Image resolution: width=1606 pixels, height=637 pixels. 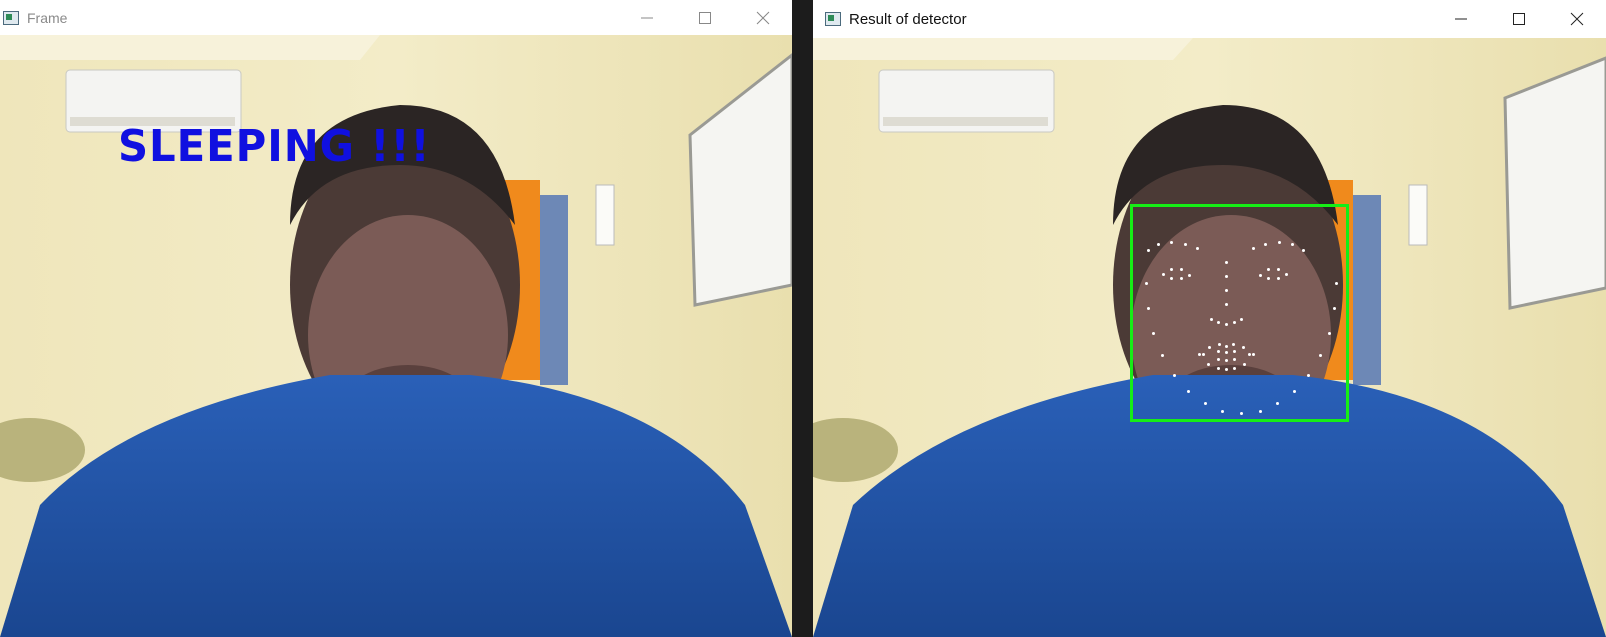 What do you see at coordinates (1209, 19) in the screenshot?
I see `result-titlebar: Result of detector` at bounding box center [1209, 19].